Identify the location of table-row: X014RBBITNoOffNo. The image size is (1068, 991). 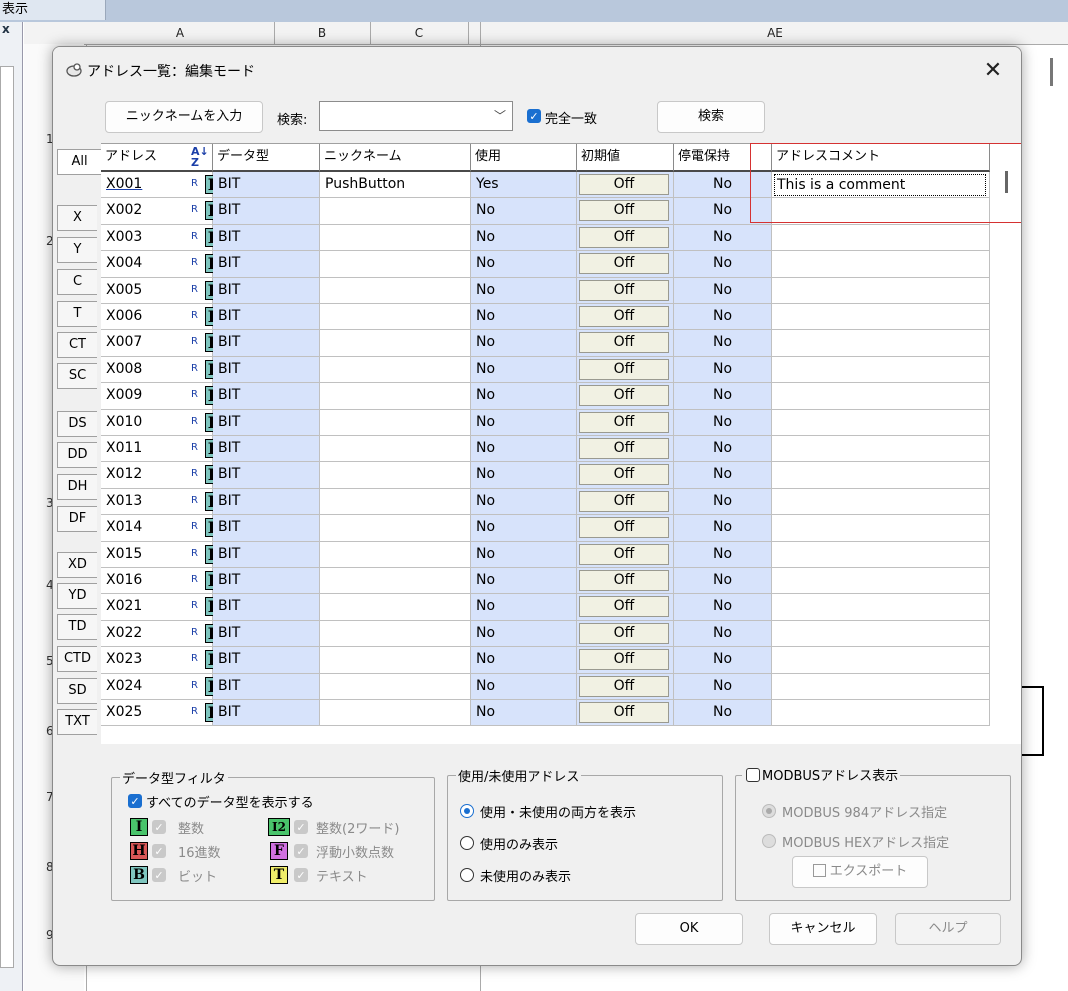
(561, 528).